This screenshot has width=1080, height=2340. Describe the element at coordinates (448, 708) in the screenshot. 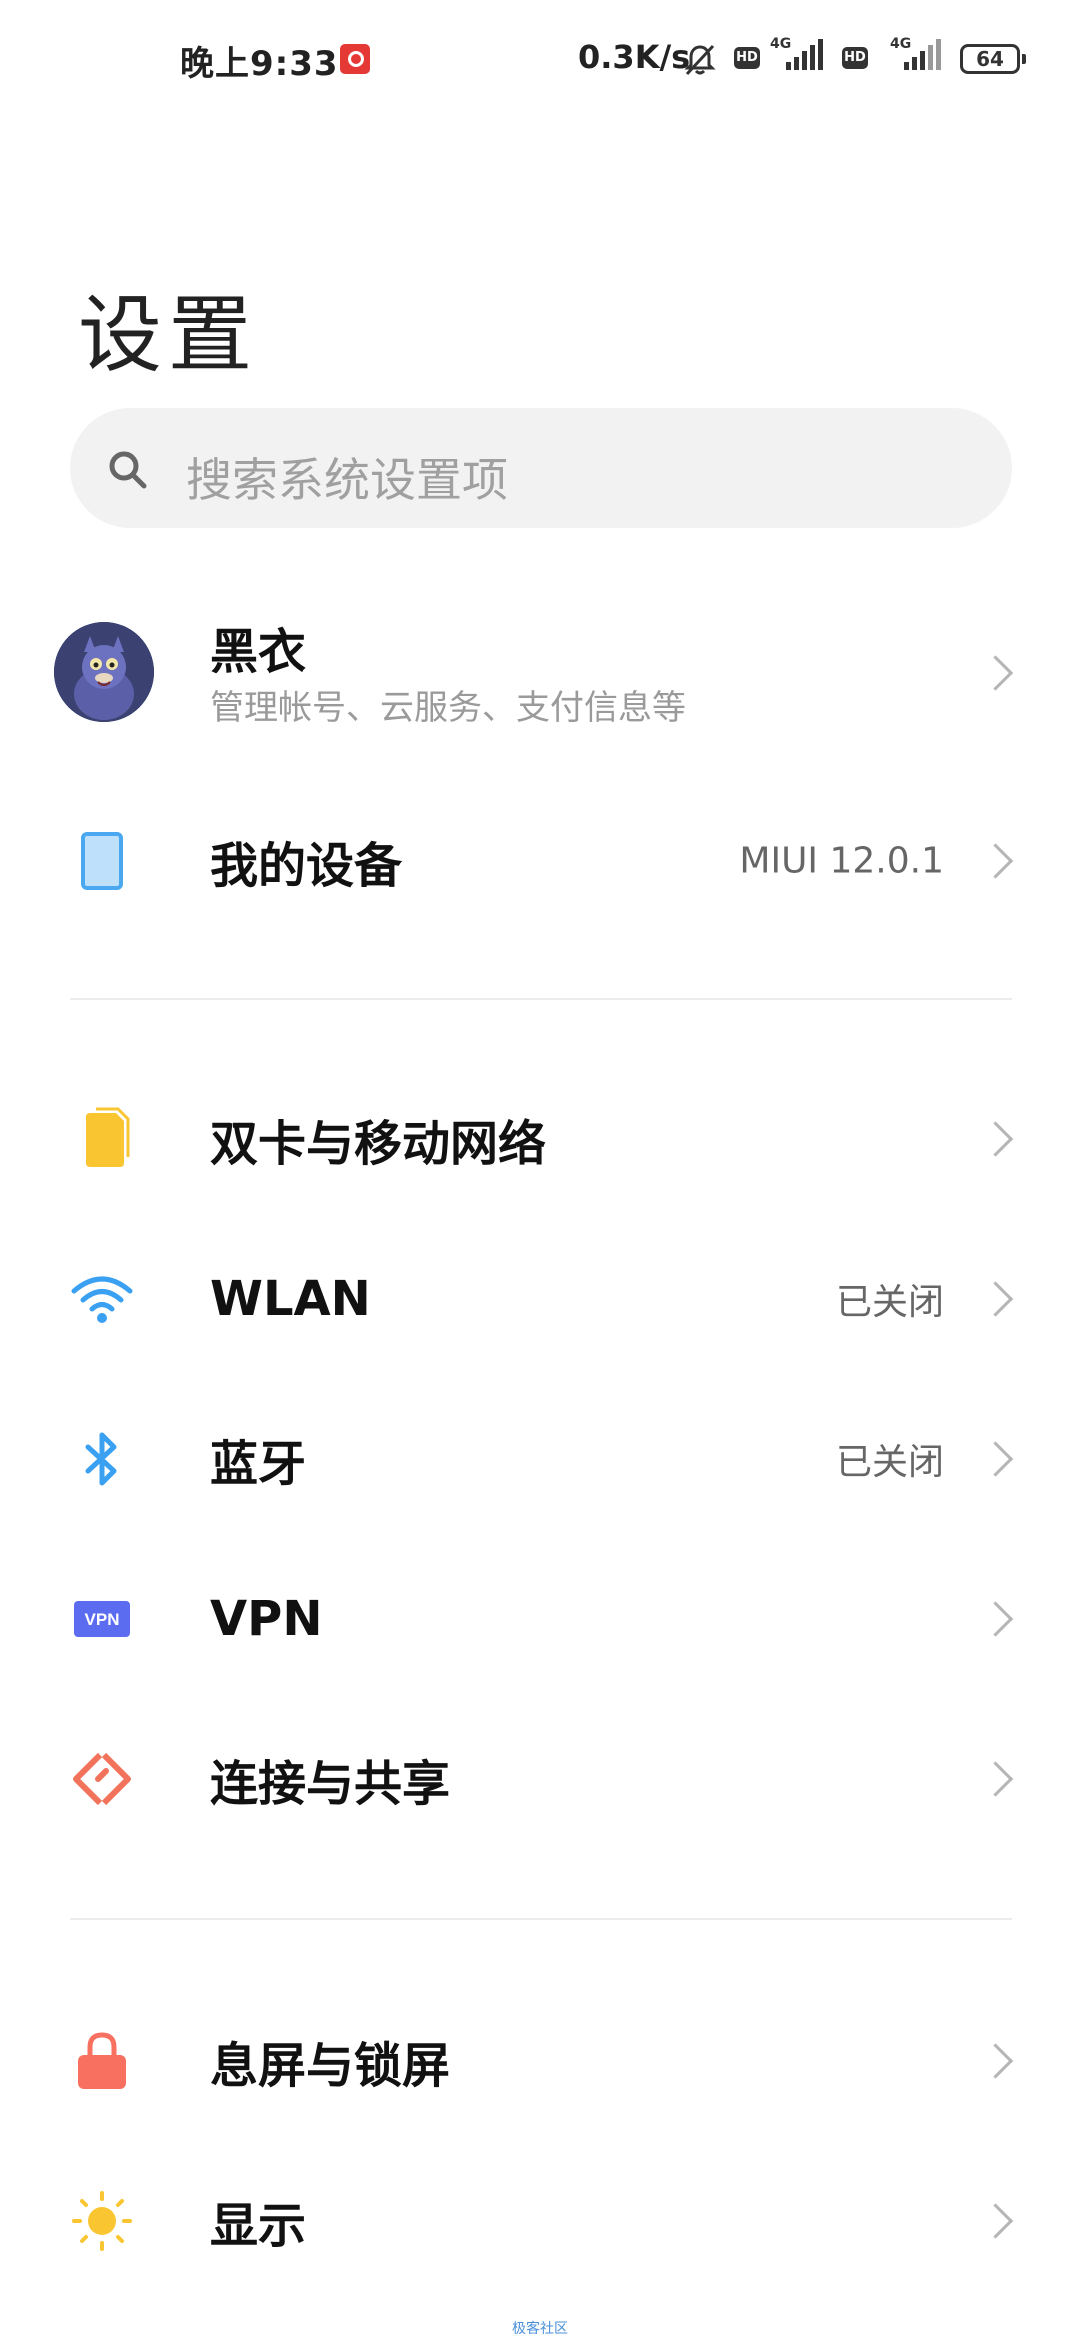

I see `account-subtitle: 管理帐号、云服务、支付信息等` at that location.